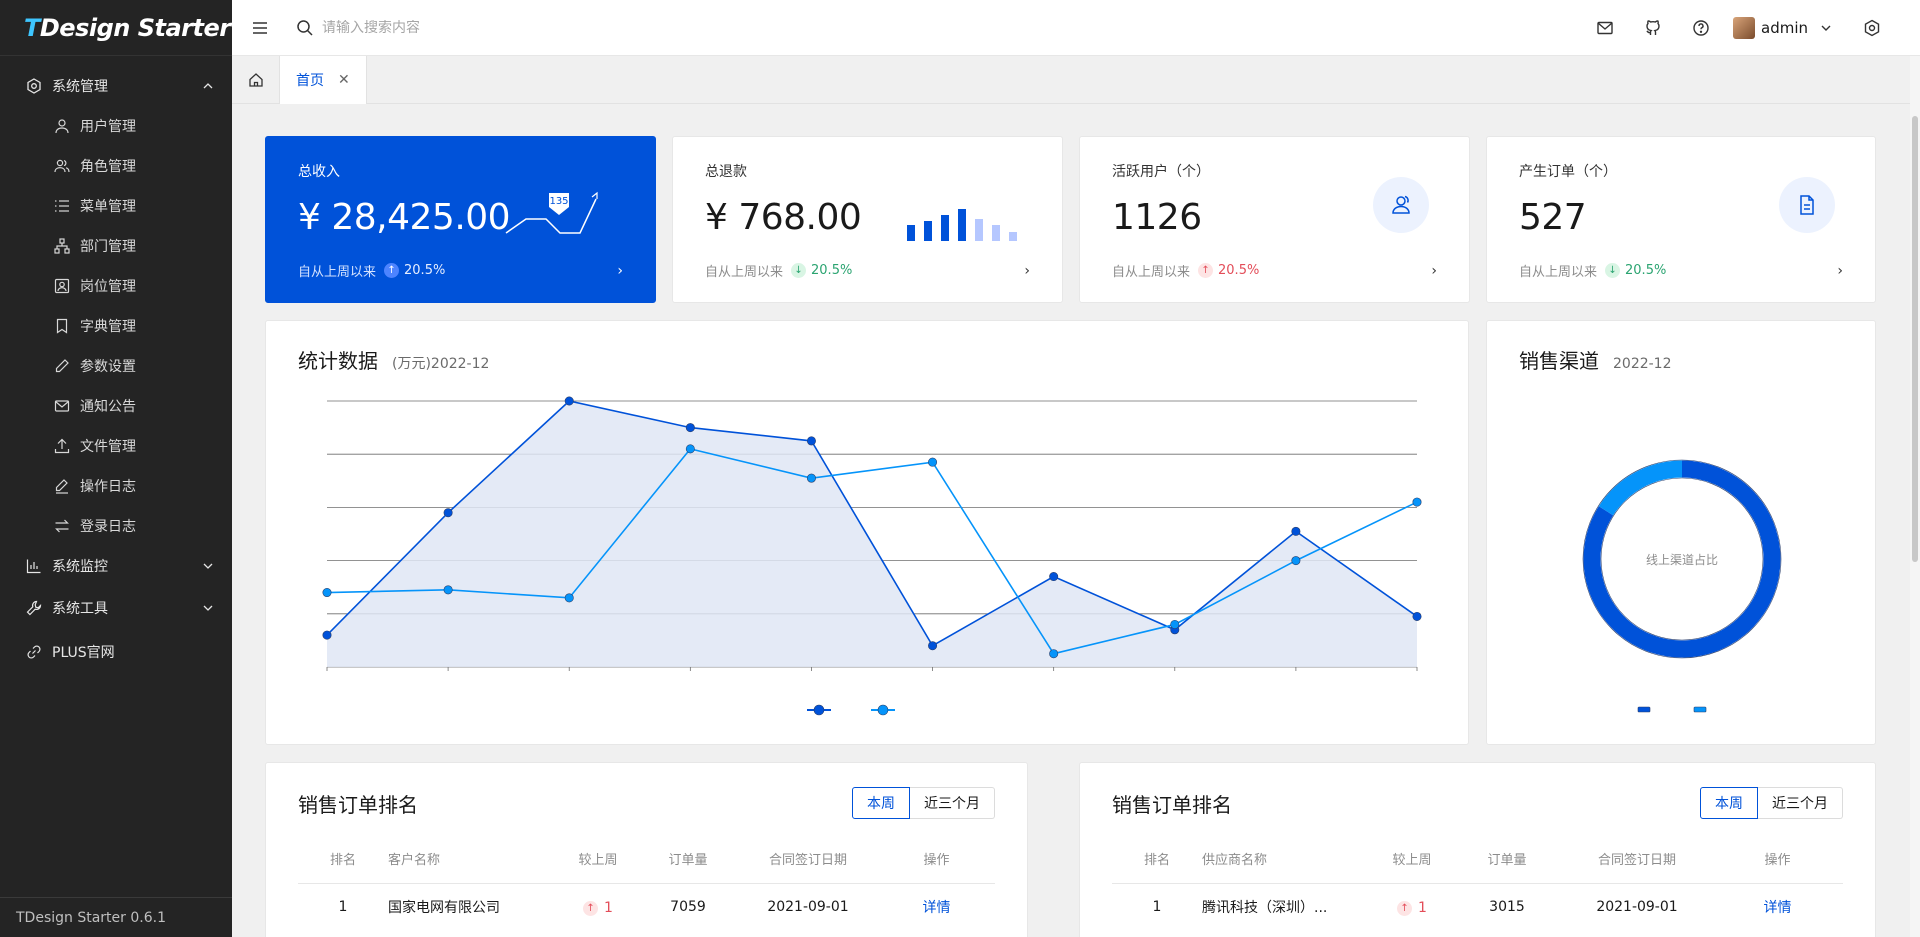 This screenshot has height=937, width=1920. Describe the element at coordinates (116, 166) in the screenshot. I see `menu-item-role-management: 角色管理` at that location.